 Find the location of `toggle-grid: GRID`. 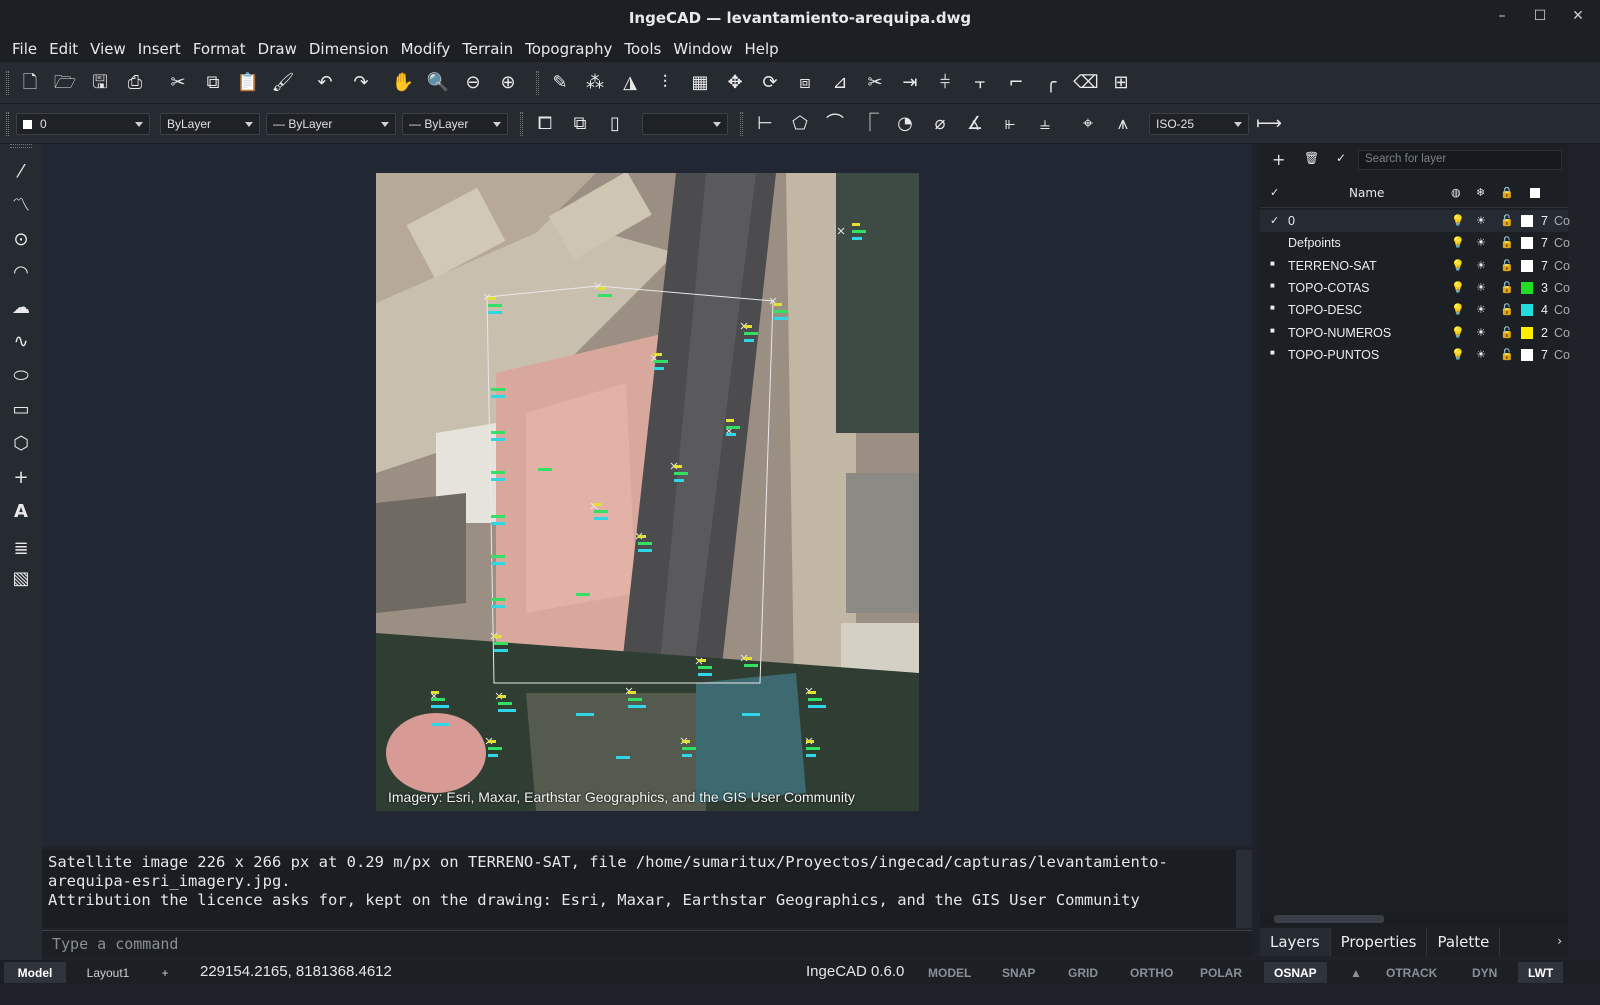

toggle-grid: GRID is located at coordinates (1083, 972).